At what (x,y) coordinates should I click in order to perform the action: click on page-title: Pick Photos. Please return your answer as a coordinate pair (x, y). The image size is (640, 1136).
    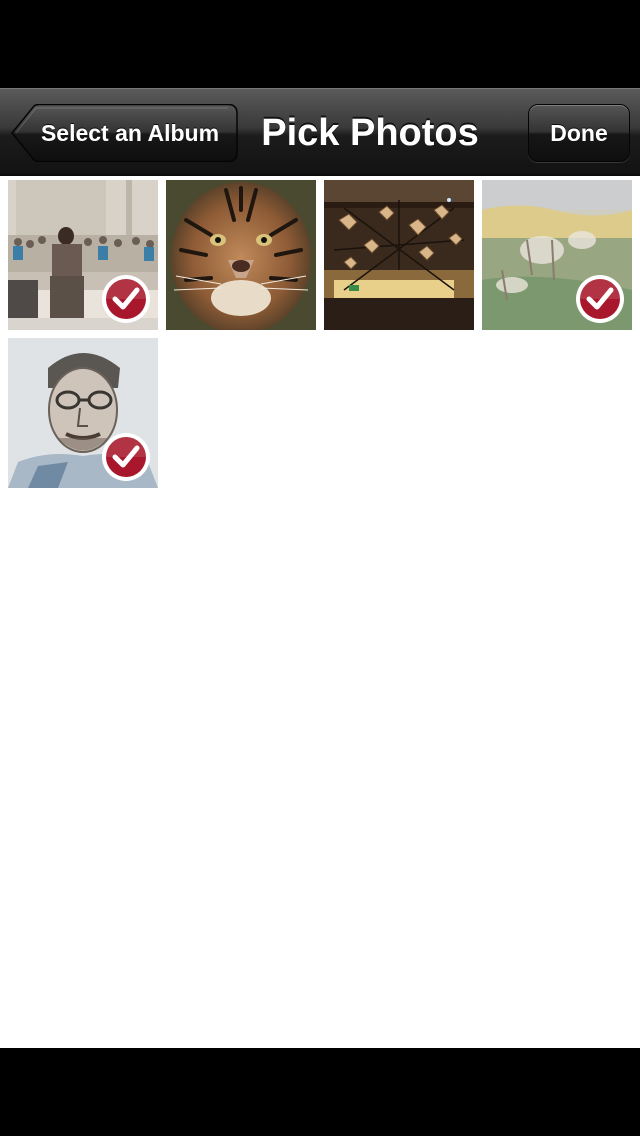
    Looking at the image, I should click on (370, 133).